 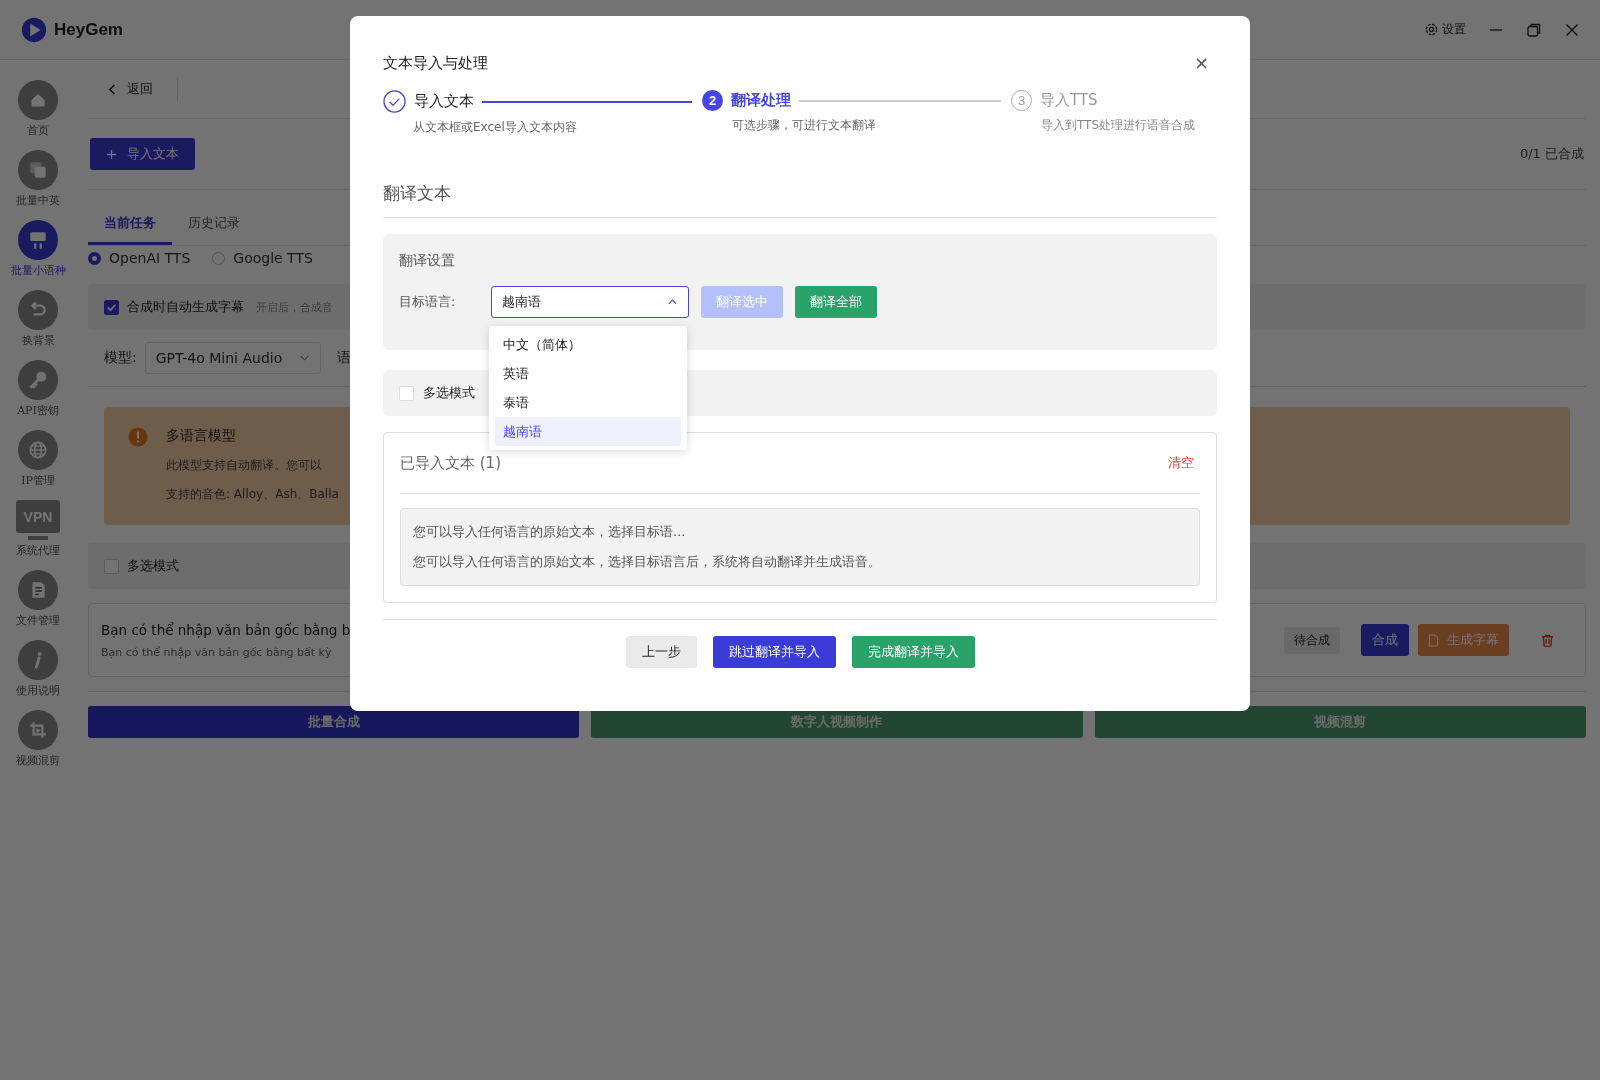 What do you see at coordinates (761, 100) in the screenshot?
I see `step-title: 翻译处理` at bounding box center [761, 100].